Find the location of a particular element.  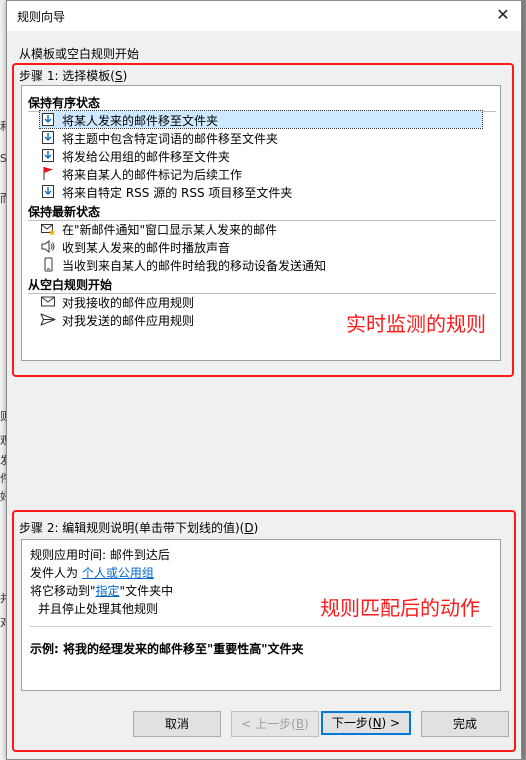

annotation-rule-action: 规则匹配后的动作 is located at coordinates (400, 608).